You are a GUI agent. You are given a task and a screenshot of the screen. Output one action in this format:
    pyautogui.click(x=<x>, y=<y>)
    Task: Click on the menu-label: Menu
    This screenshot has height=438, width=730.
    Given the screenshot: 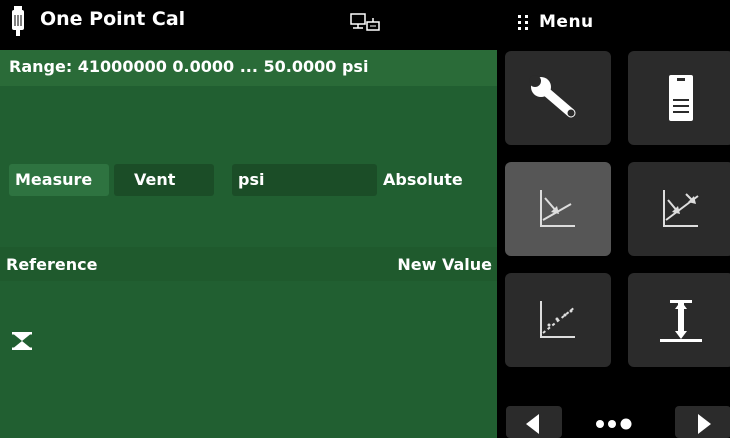 What is the action you would take?
    pyautogui.click(x=566, y=22)
    